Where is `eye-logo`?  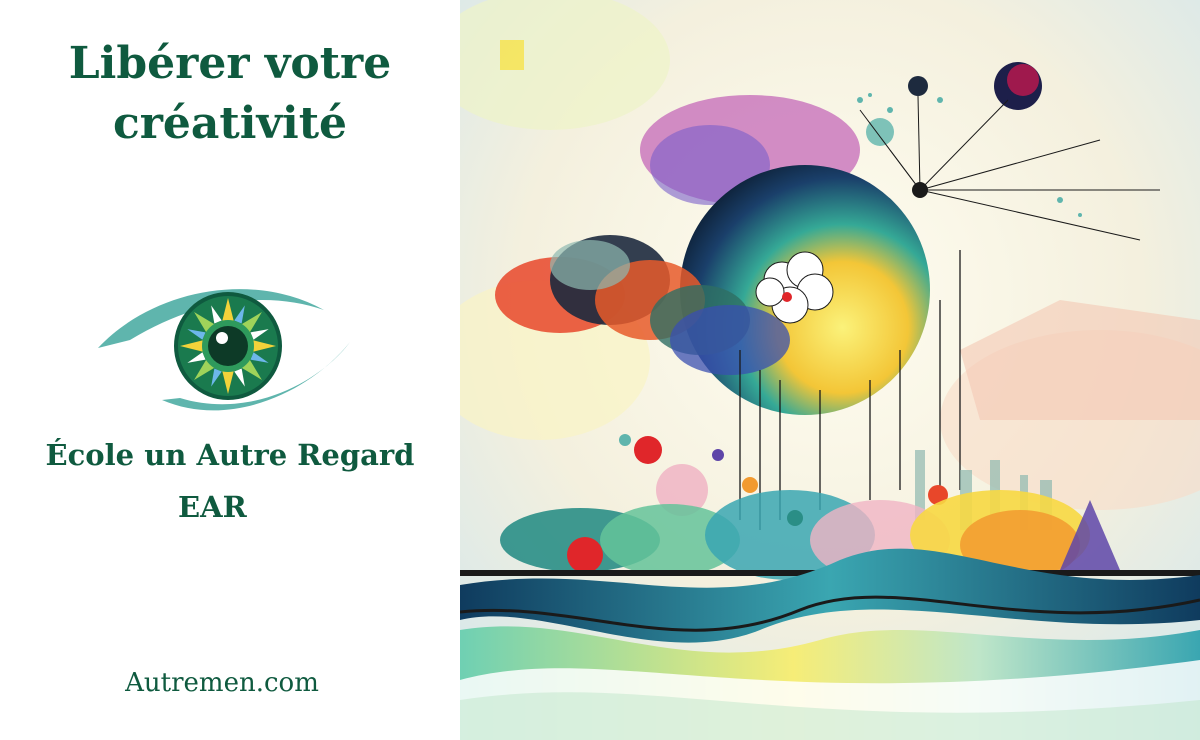 eye-logo is located at coordinates (223, 348).